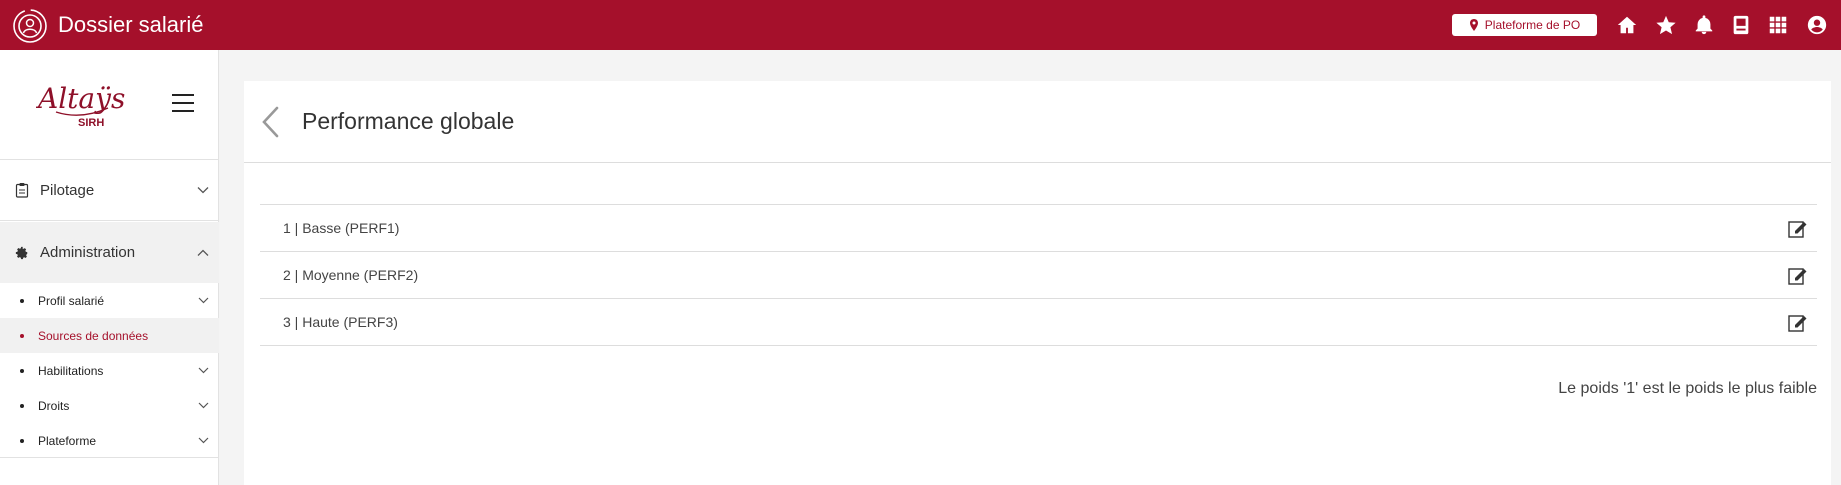  I want to click on divider, so click(109, 457).